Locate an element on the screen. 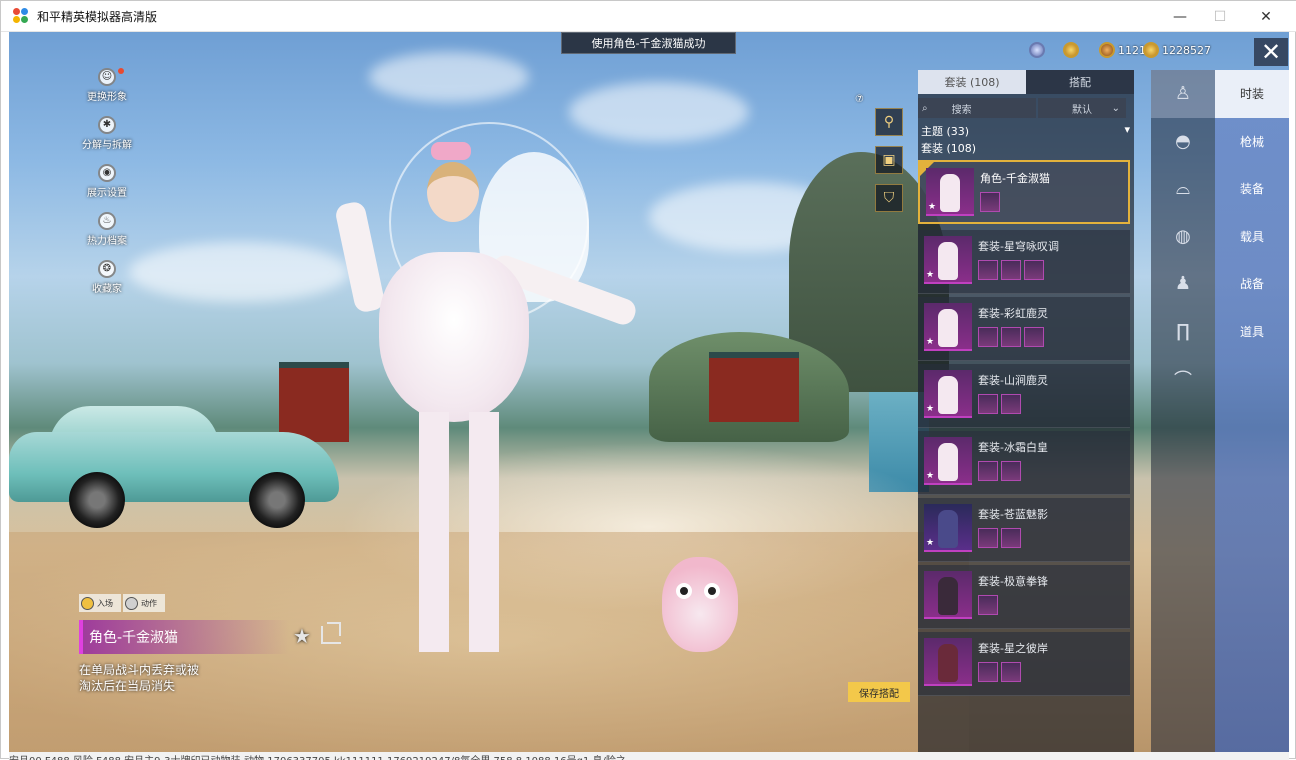 The width and height of the screenshot is (1296, 760). wardrobe-icon: ⚲ is located at coordinates (889, 122).